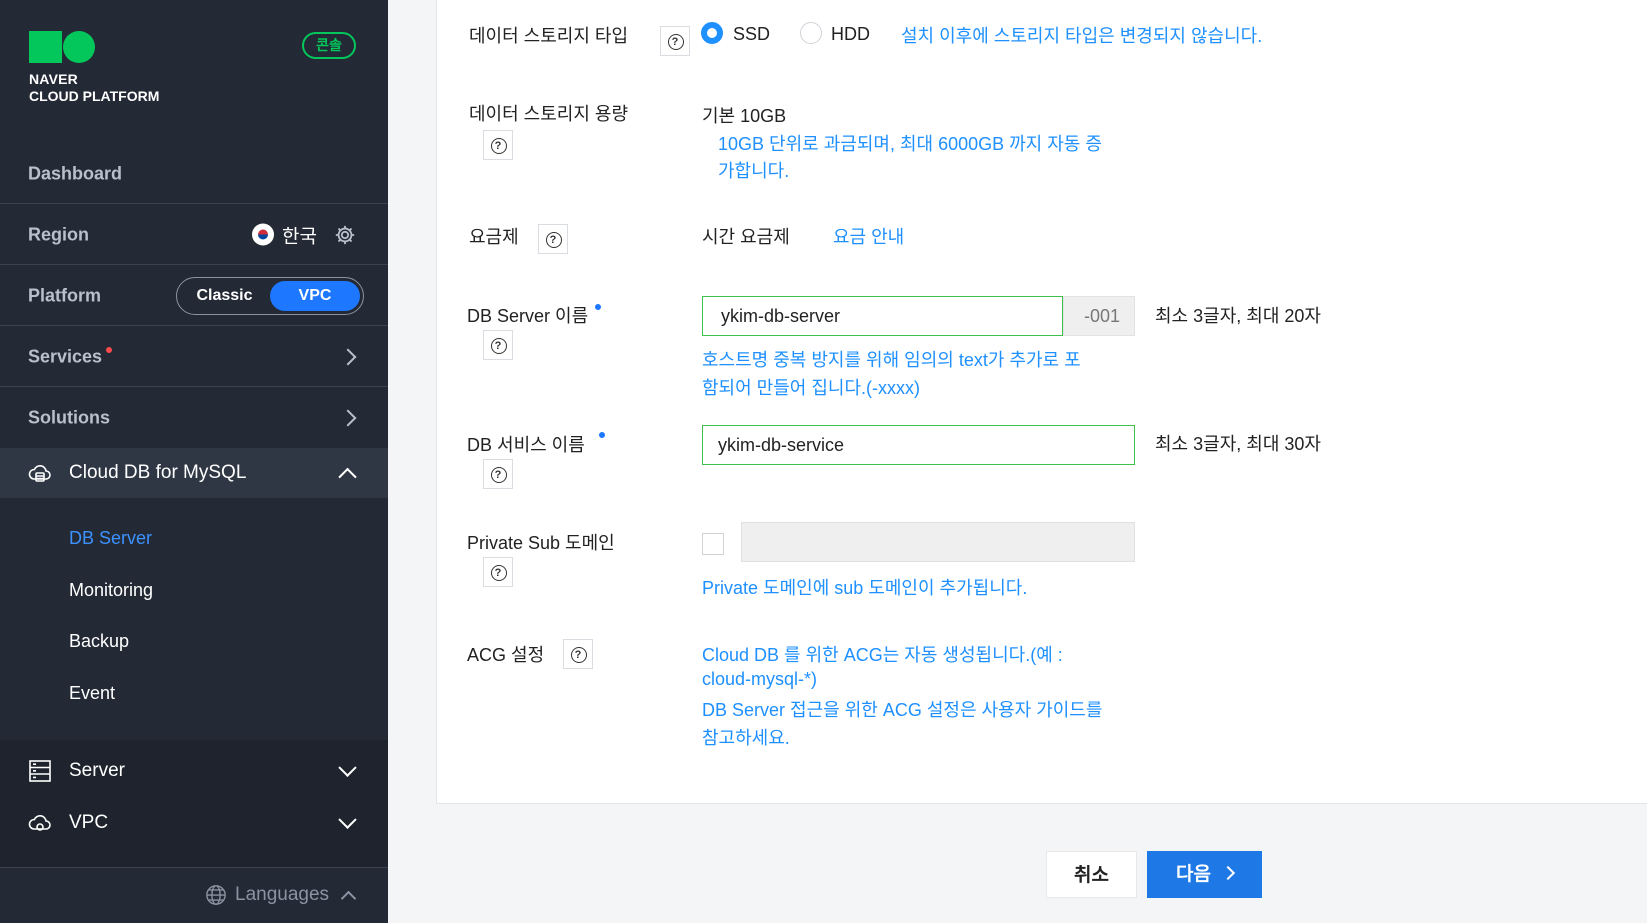  What do you see at coordinates (498, 145) in the screenshot?
I see `storage-size-help-icon: ?` at bounding box center [498, 145].